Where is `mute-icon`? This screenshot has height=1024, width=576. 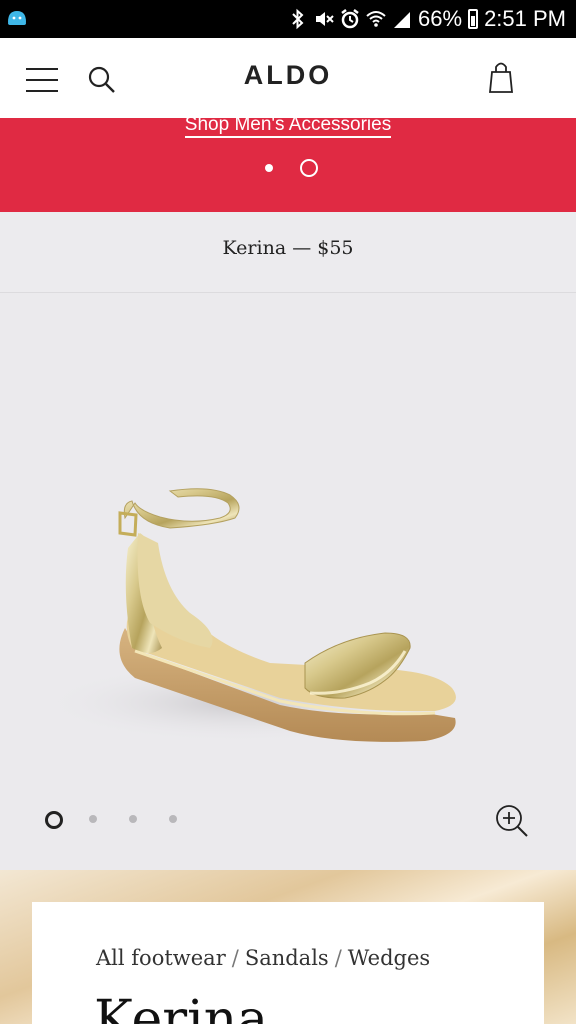 mute-icon is located at coordinates (325, 19).